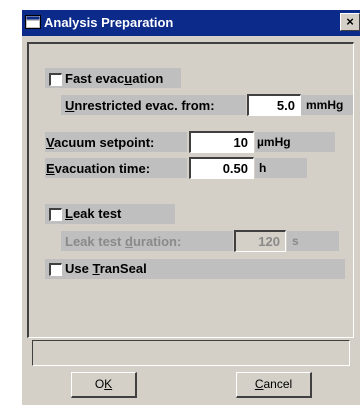 Image resolution: width=360 pixels, height=405 pixels. I want to click on evacuation-time-label: Evacuation time:, so click(98, 168).